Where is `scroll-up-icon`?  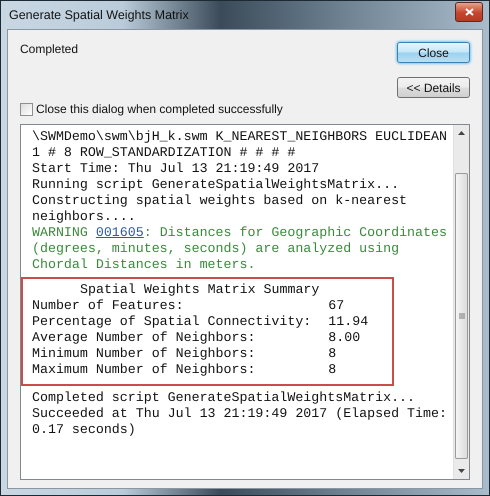
scroll-up-icon is located at coordinates (461, 133).